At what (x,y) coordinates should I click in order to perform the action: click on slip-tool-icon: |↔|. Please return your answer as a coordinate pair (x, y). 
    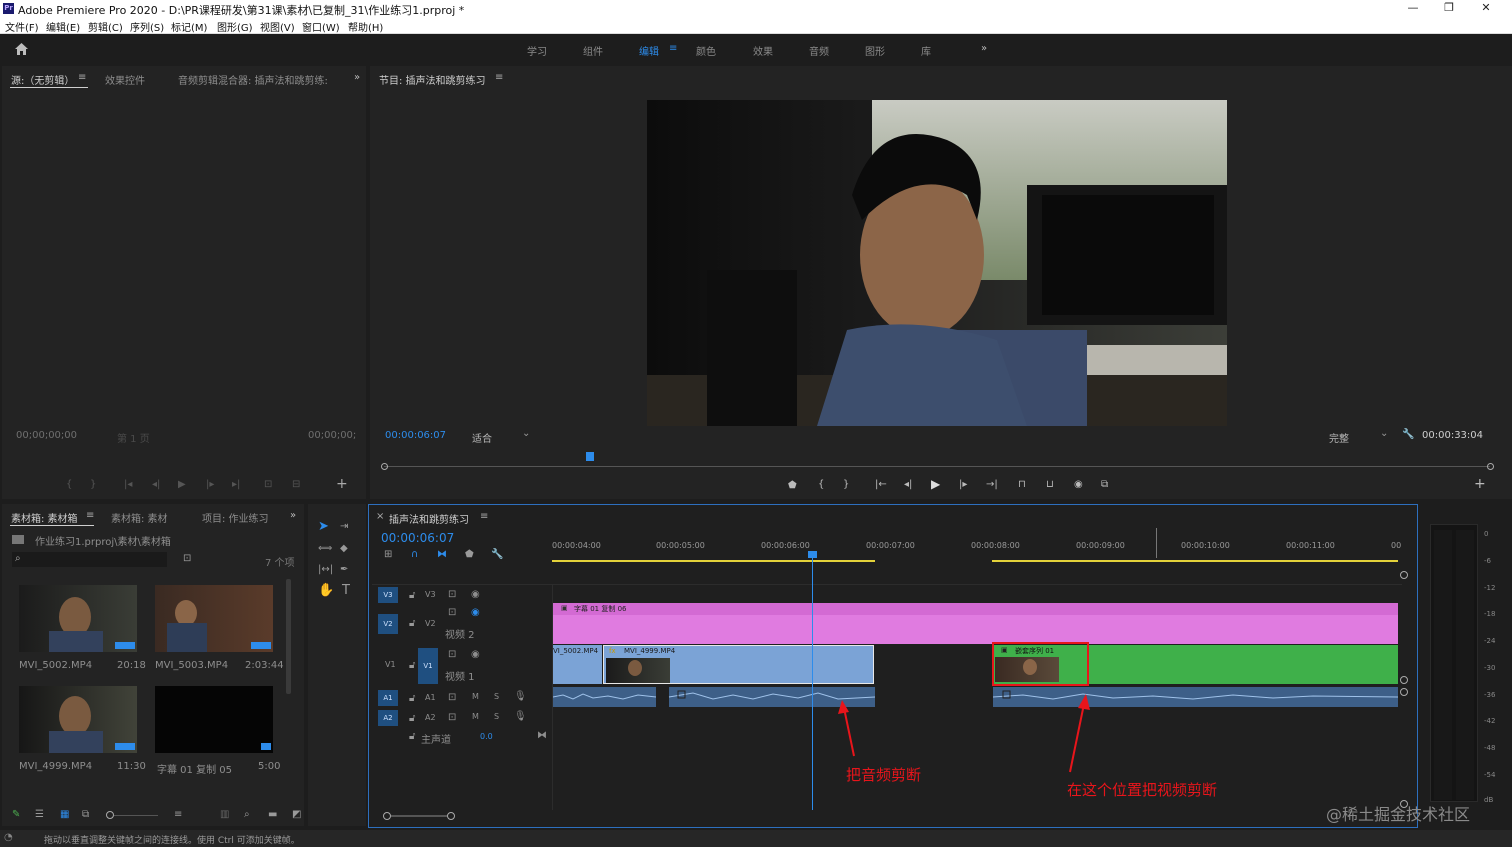
    Looking at the image, I should click on (325, 570).